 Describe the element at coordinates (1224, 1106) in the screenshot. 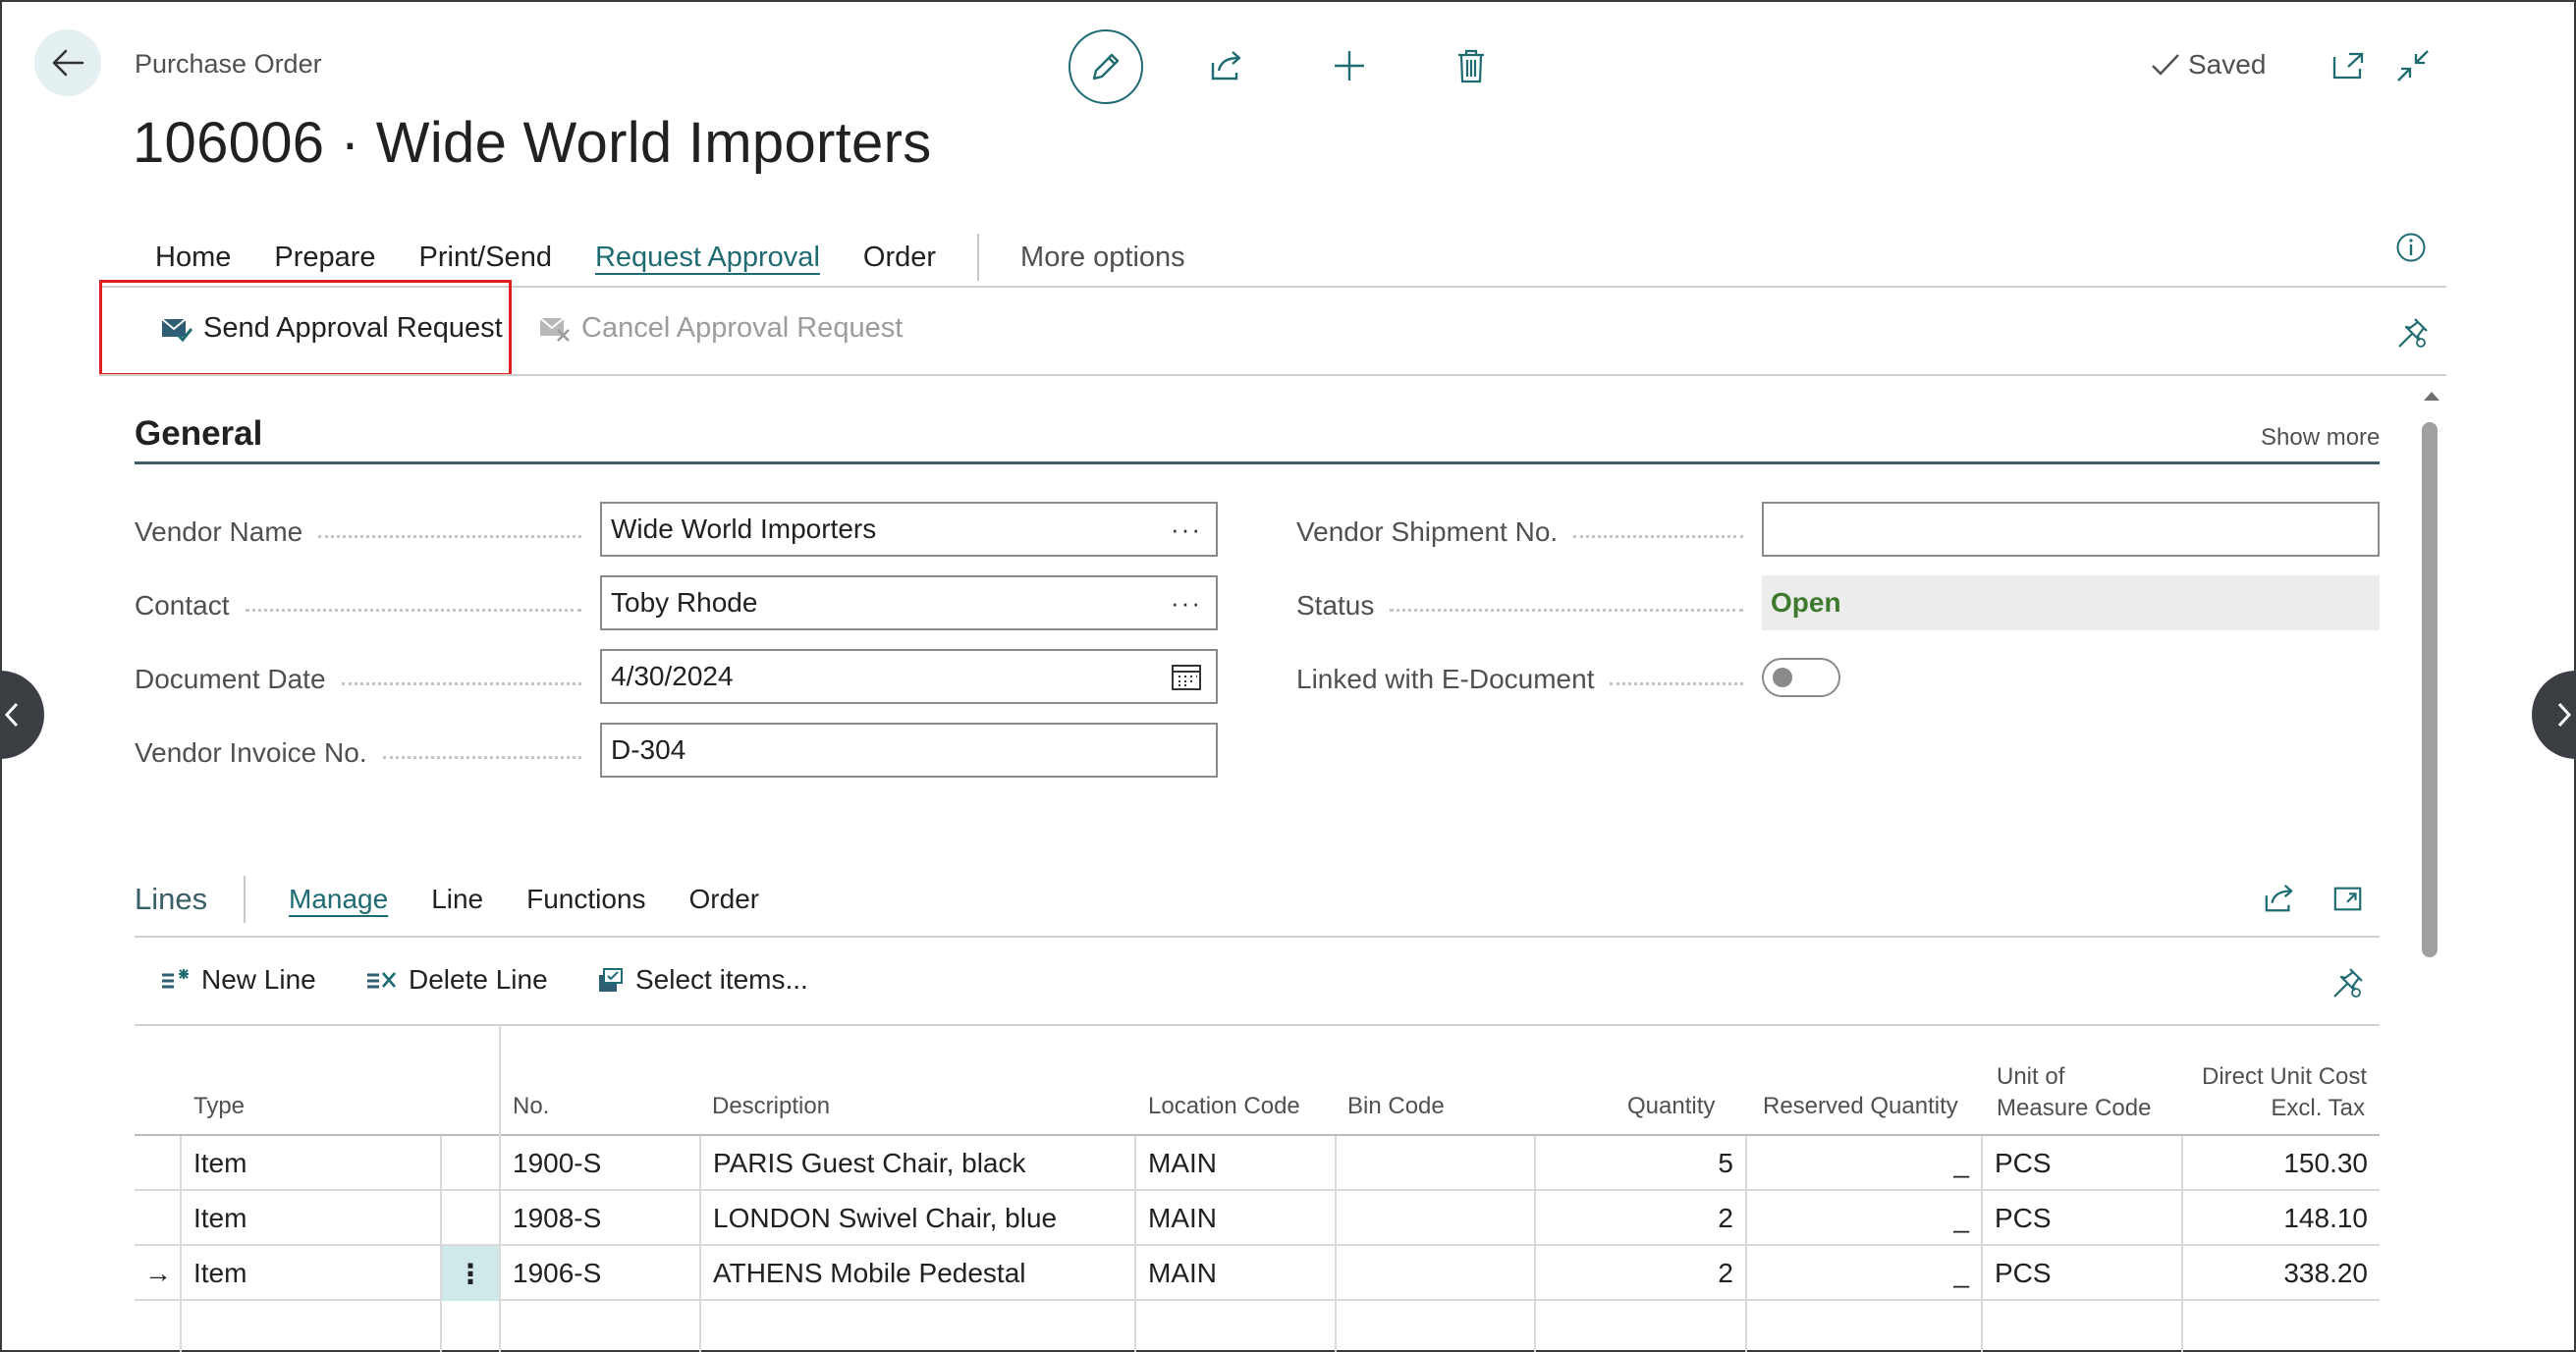

I see `col-location-code: Location Code` at that location.